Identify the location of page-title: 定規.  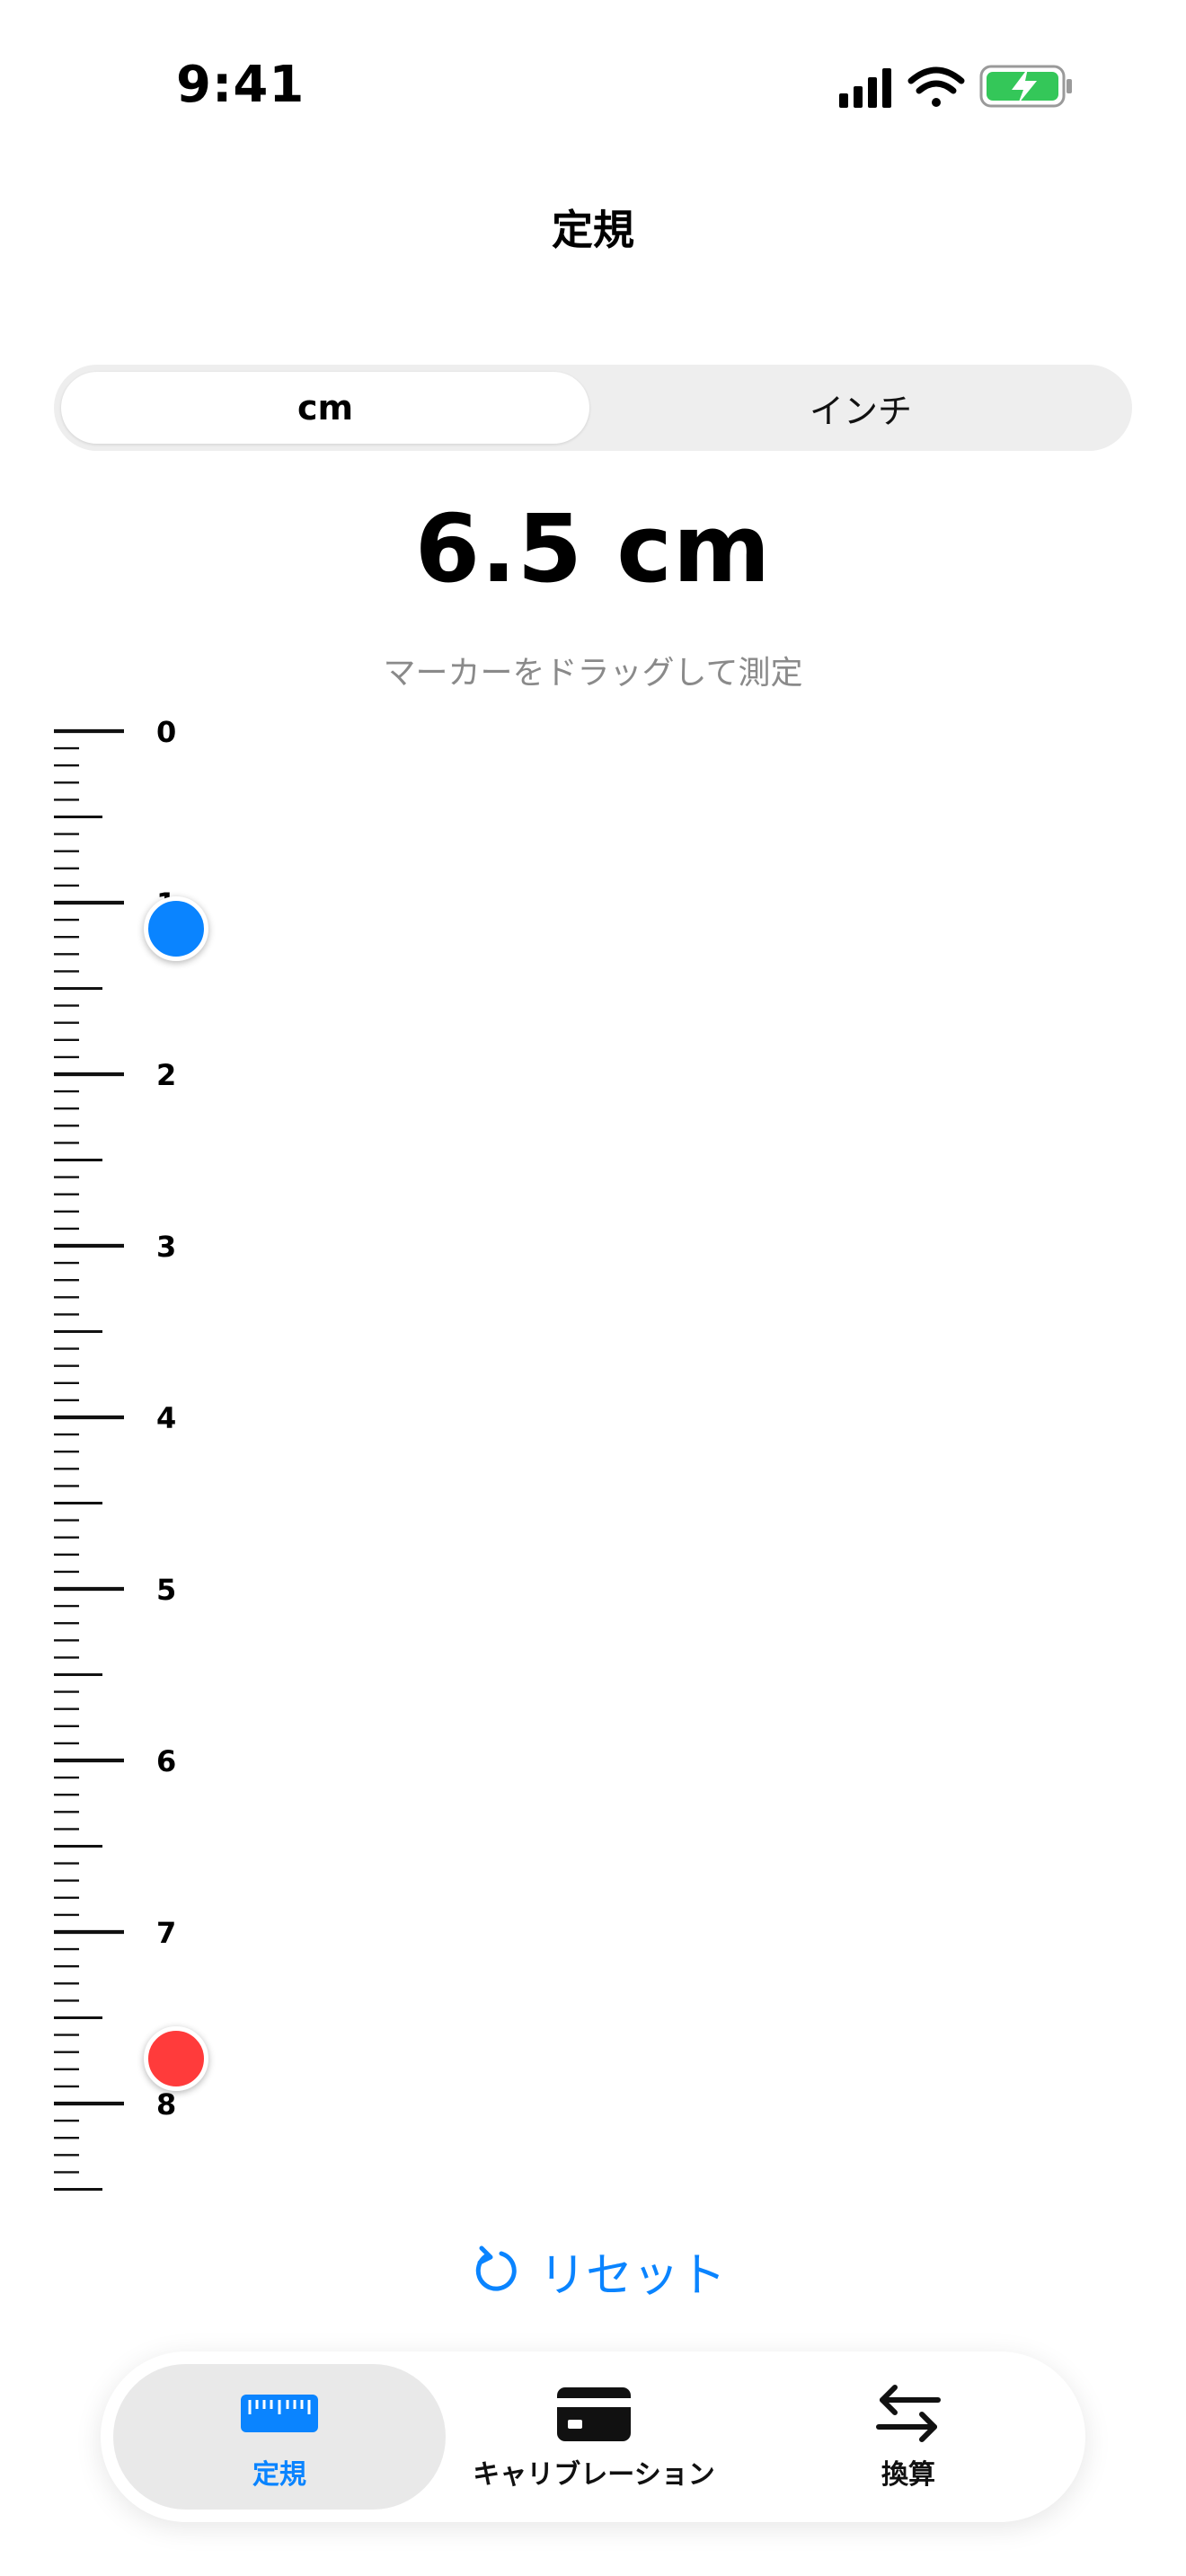
(593, 230).